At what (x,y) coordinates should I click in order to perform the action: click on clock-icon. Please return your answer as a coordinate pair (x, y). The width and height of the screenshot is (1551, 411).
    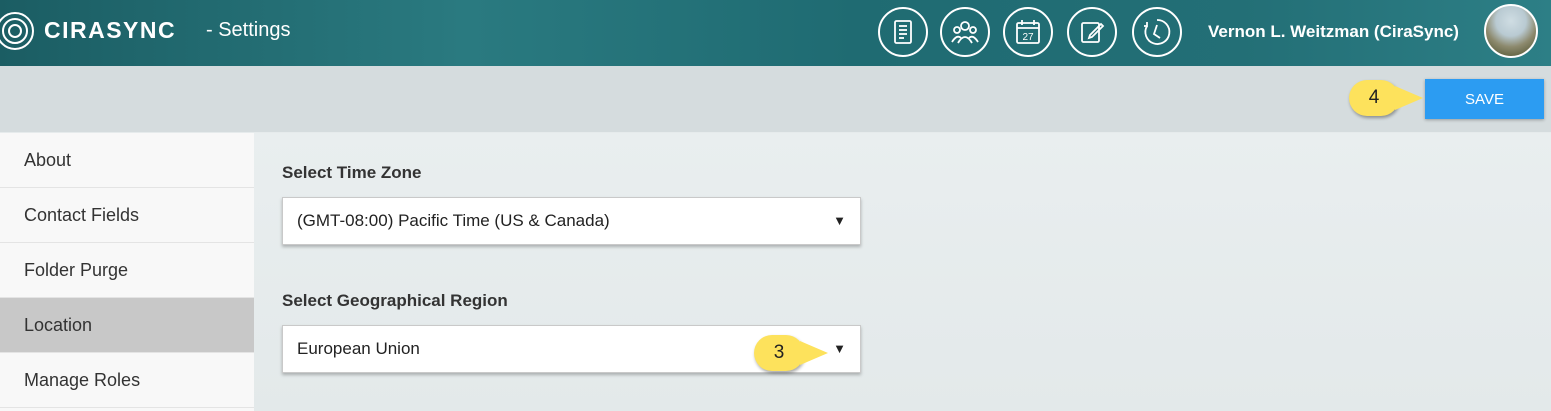
    Looking at the image, I should click on (1157, 32).